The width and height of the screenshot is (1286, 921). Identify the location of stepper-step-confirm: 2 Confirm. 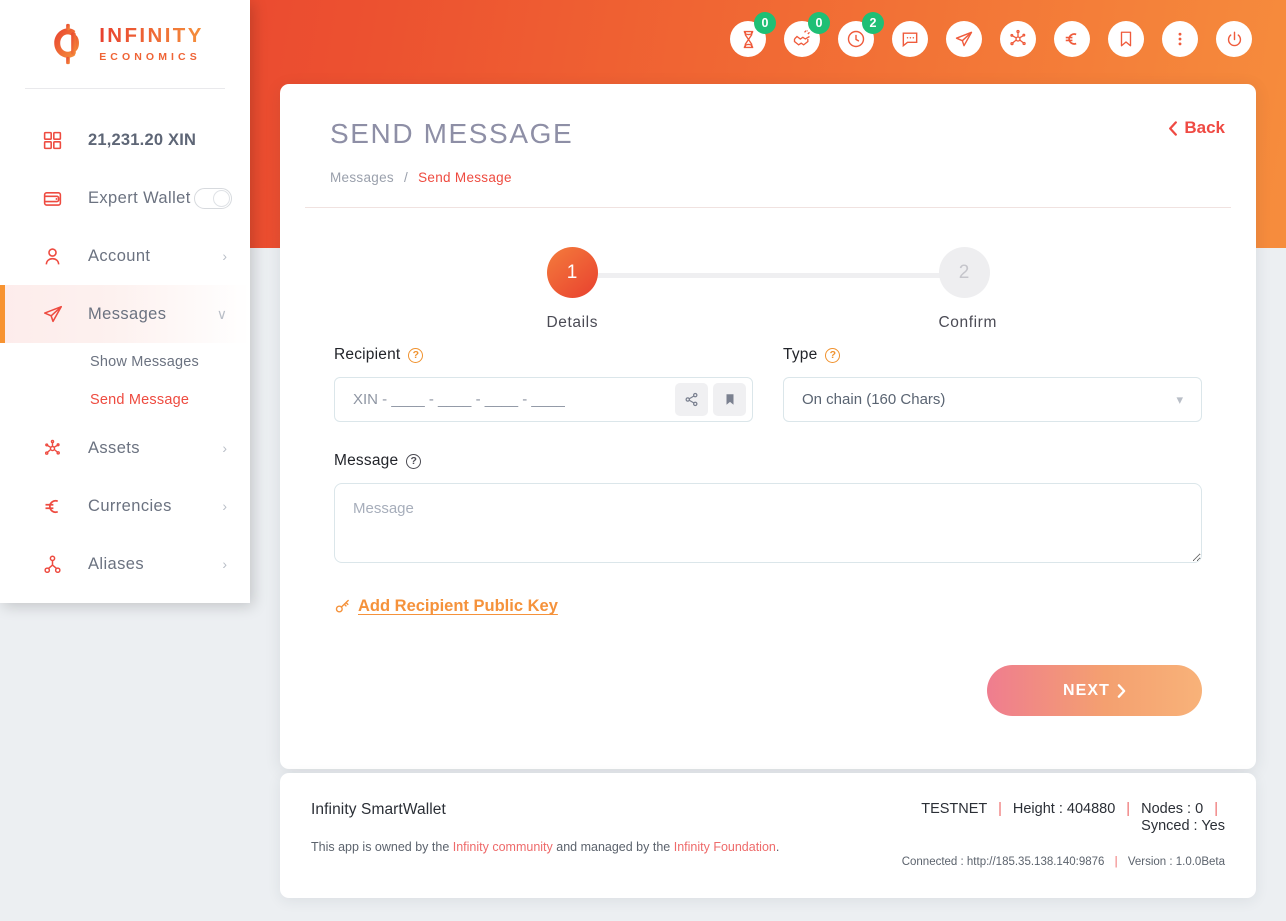
(967, 289).